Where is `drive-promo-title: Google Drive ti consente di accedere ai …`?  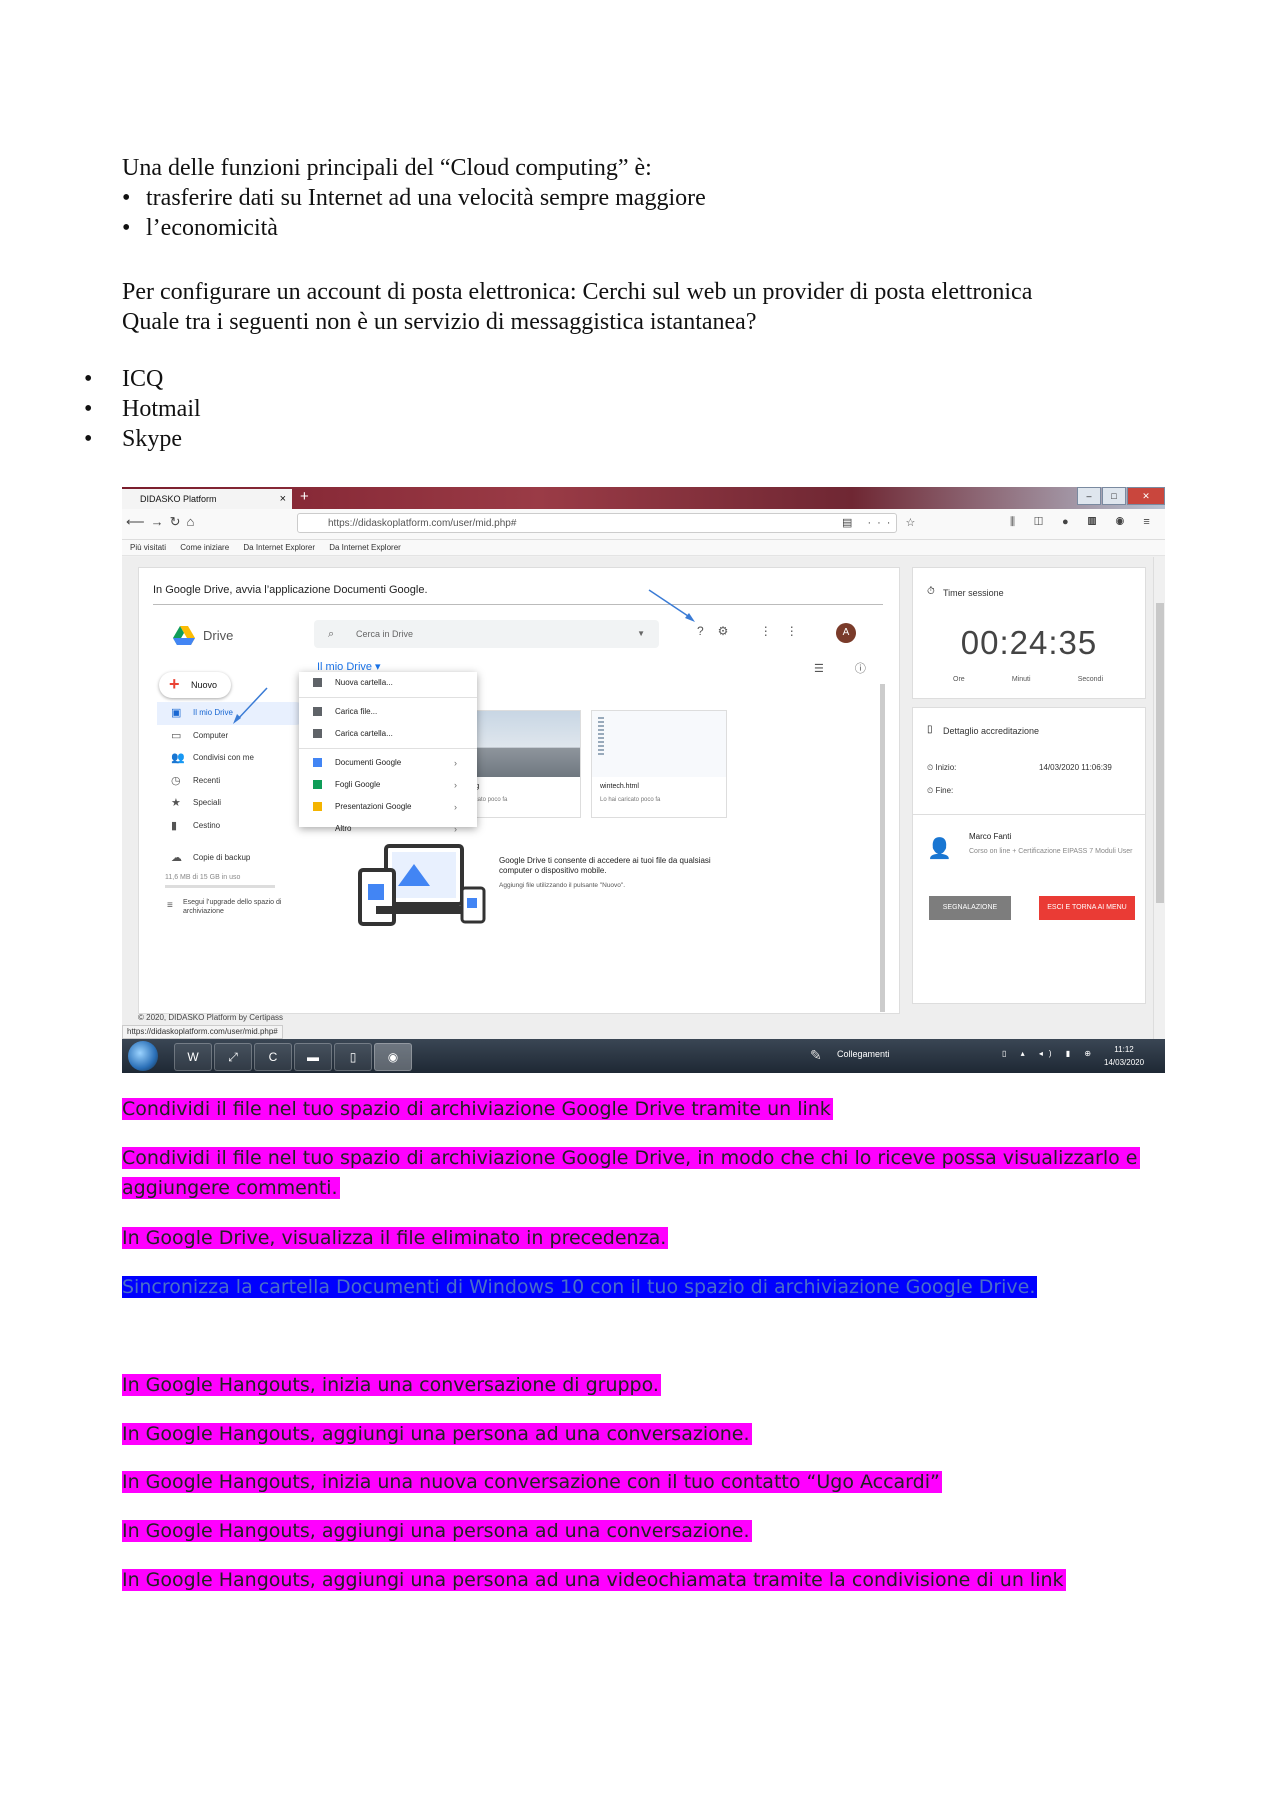 drive-promo-title: Google Drive ti consente di accedere ai … is located at coordinates (605, 865).